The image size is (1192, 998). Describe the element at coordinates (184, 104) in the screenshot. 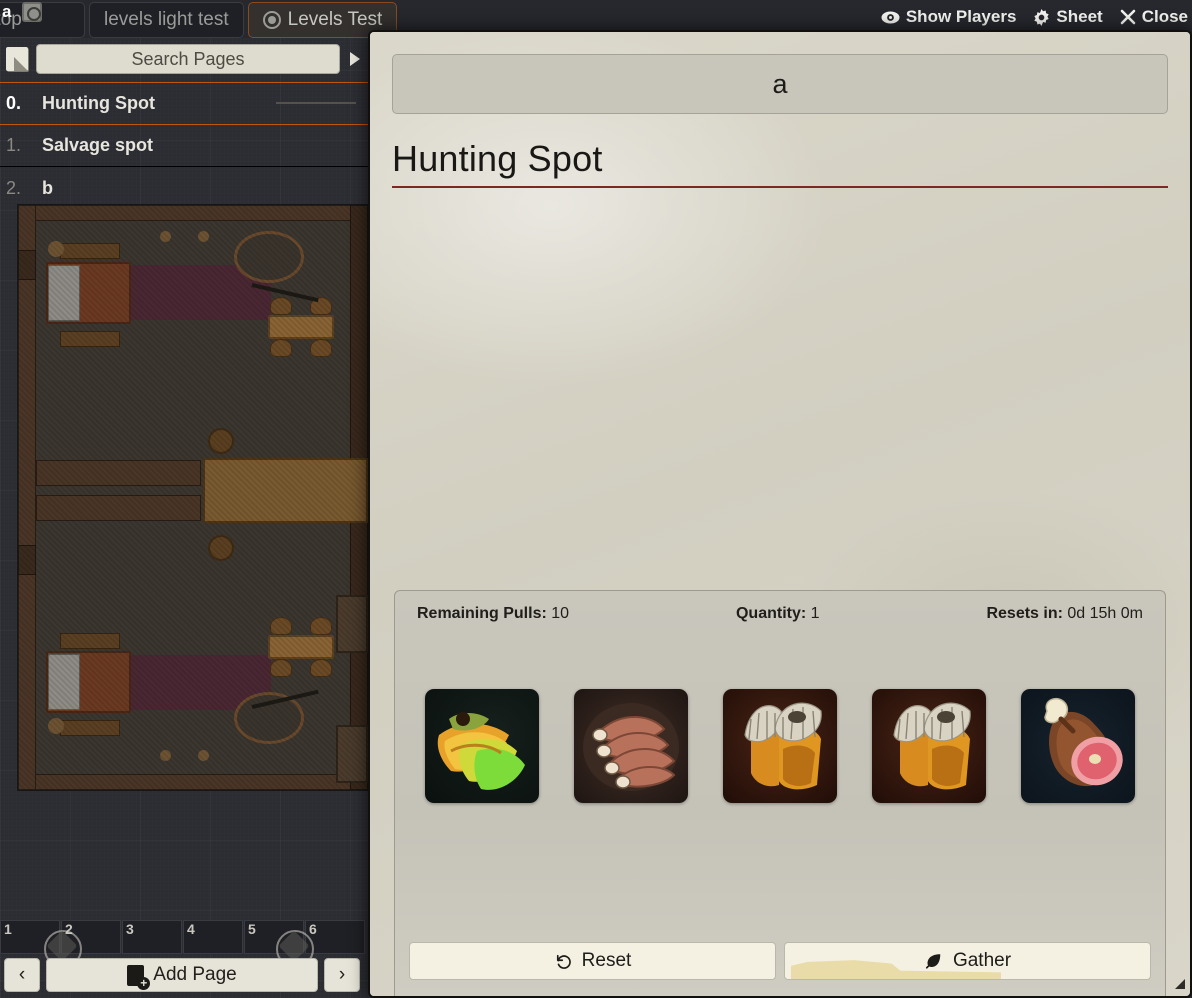

I see `page-list-item-hunting-spot: 0. Hunting Spot` at that location.